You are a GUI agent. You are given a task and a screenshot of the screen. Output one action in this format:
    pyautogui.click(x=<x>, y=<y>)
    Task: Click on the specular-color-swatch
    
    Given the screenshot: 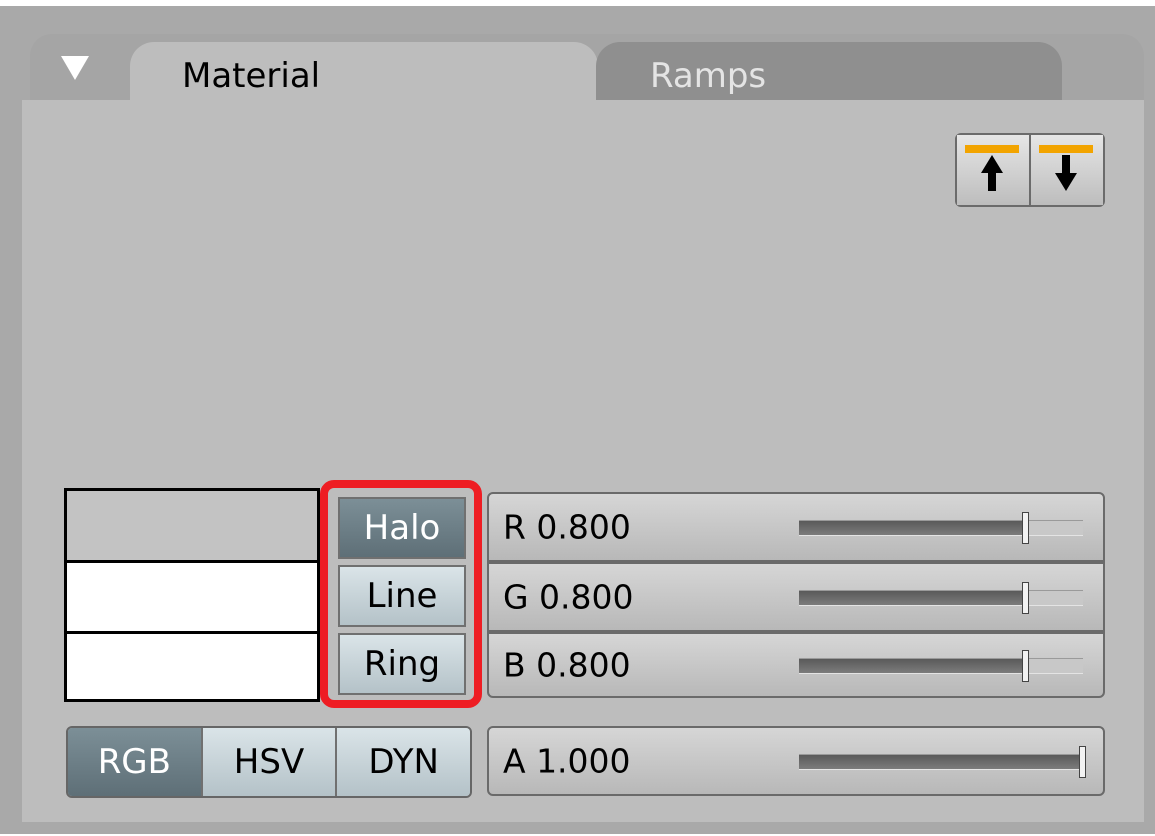 What is the action you would take?
    pyautogui.click(x=192, y=597)
    